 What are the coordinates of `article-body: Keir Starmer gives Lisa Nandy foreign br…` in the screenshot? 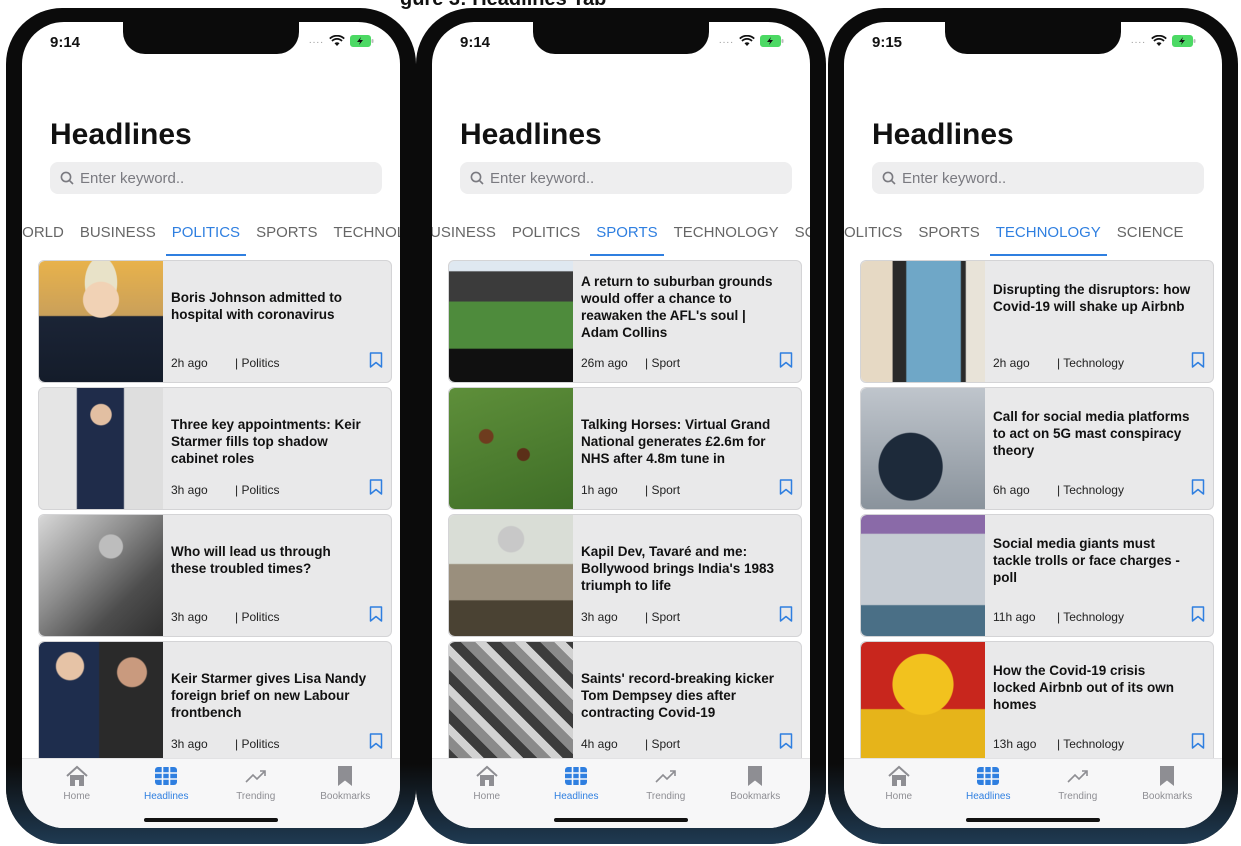 It's located at (277, 702).